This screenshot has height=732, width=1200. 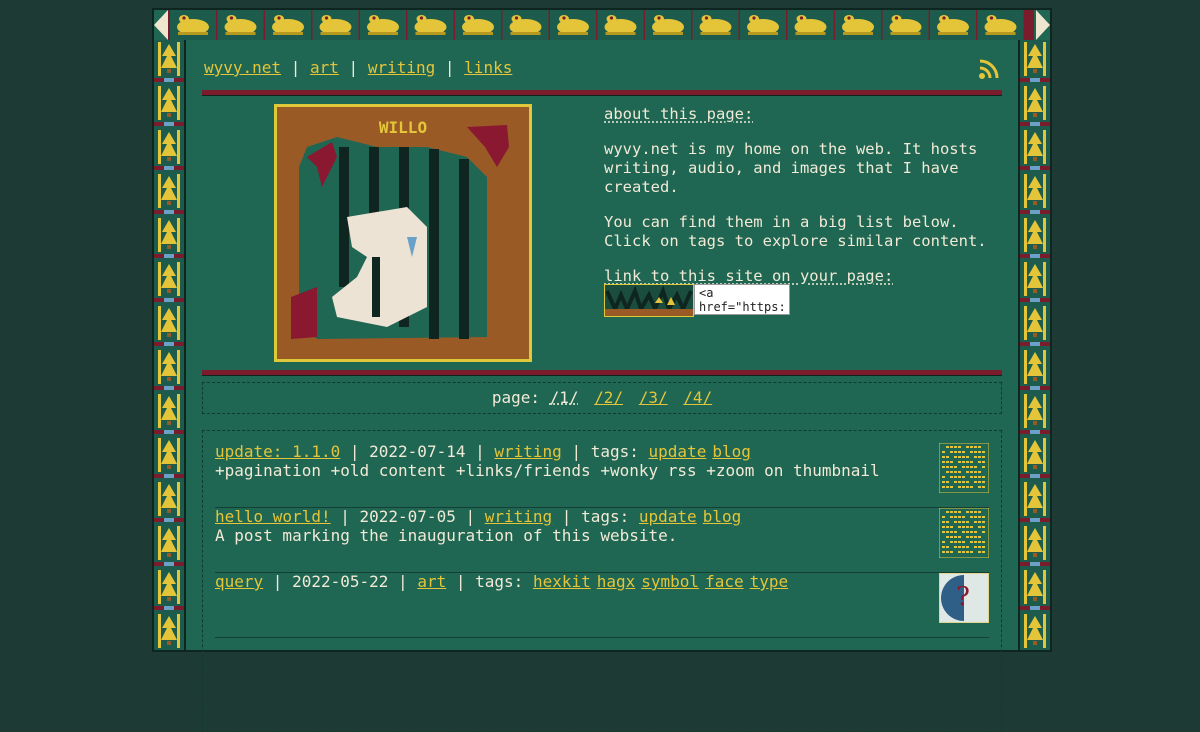 What do you see at coordinates (488, 67) in the screenshot?
I see `nav-links-link: links` at bounding box center [488, 67].